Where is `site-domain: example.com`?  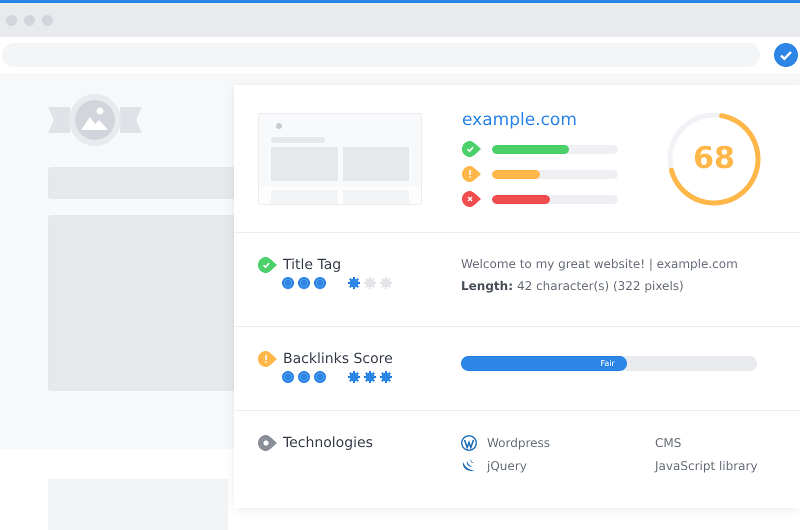 site-domain: example.com is located at coordinates (540, 120).